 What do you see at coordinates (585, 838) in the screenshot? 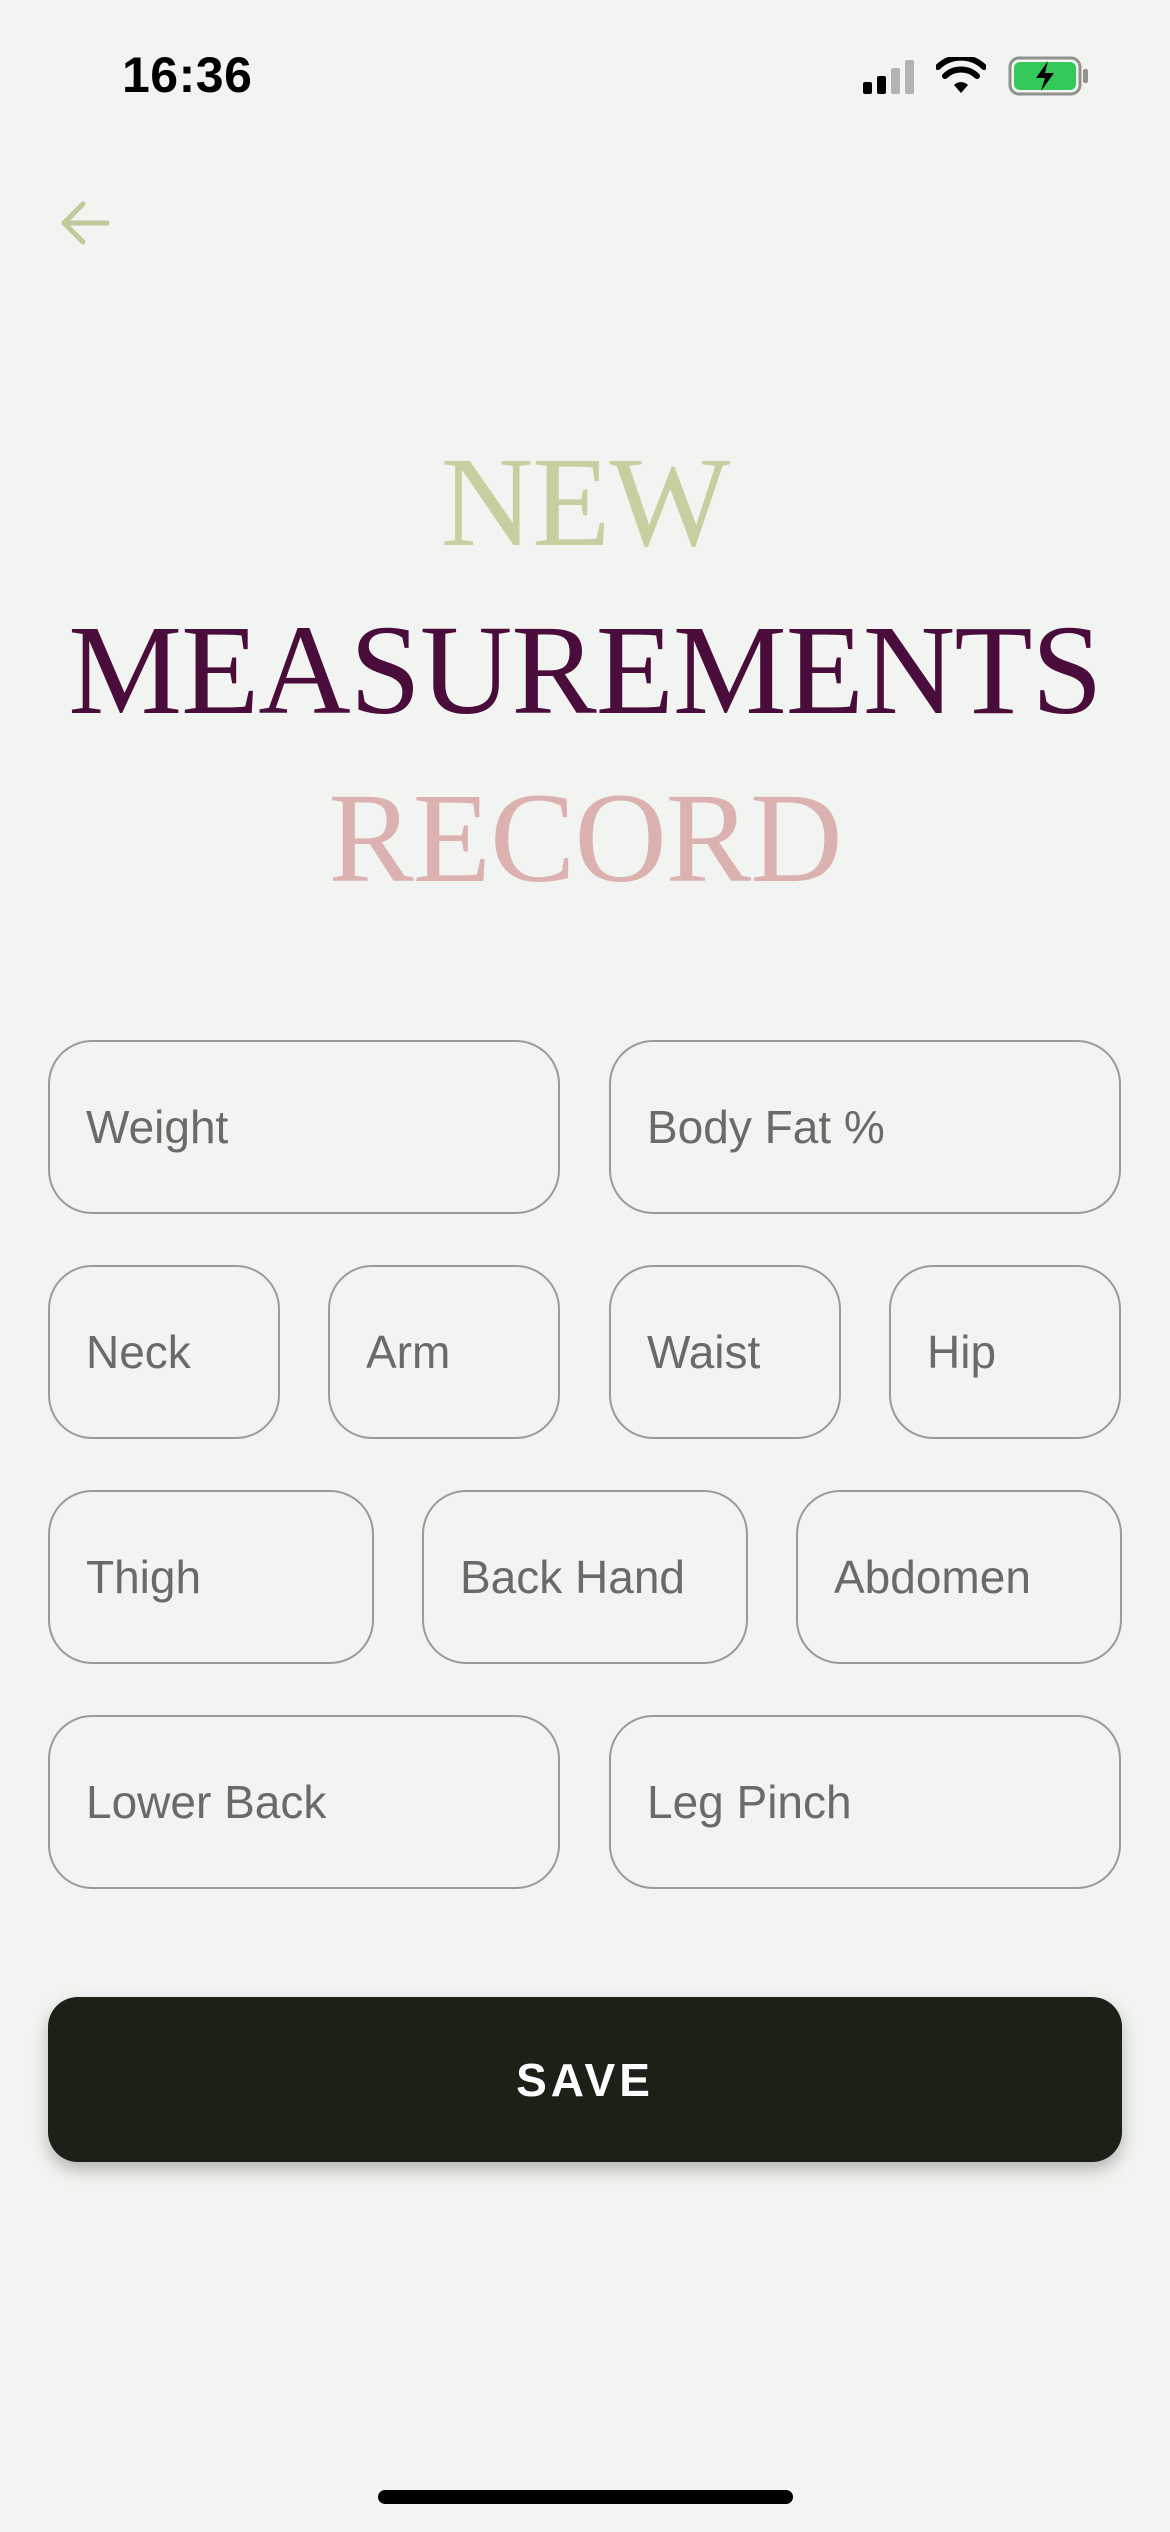
I see `title-record: RECORD` at bounding box center [585, 838].